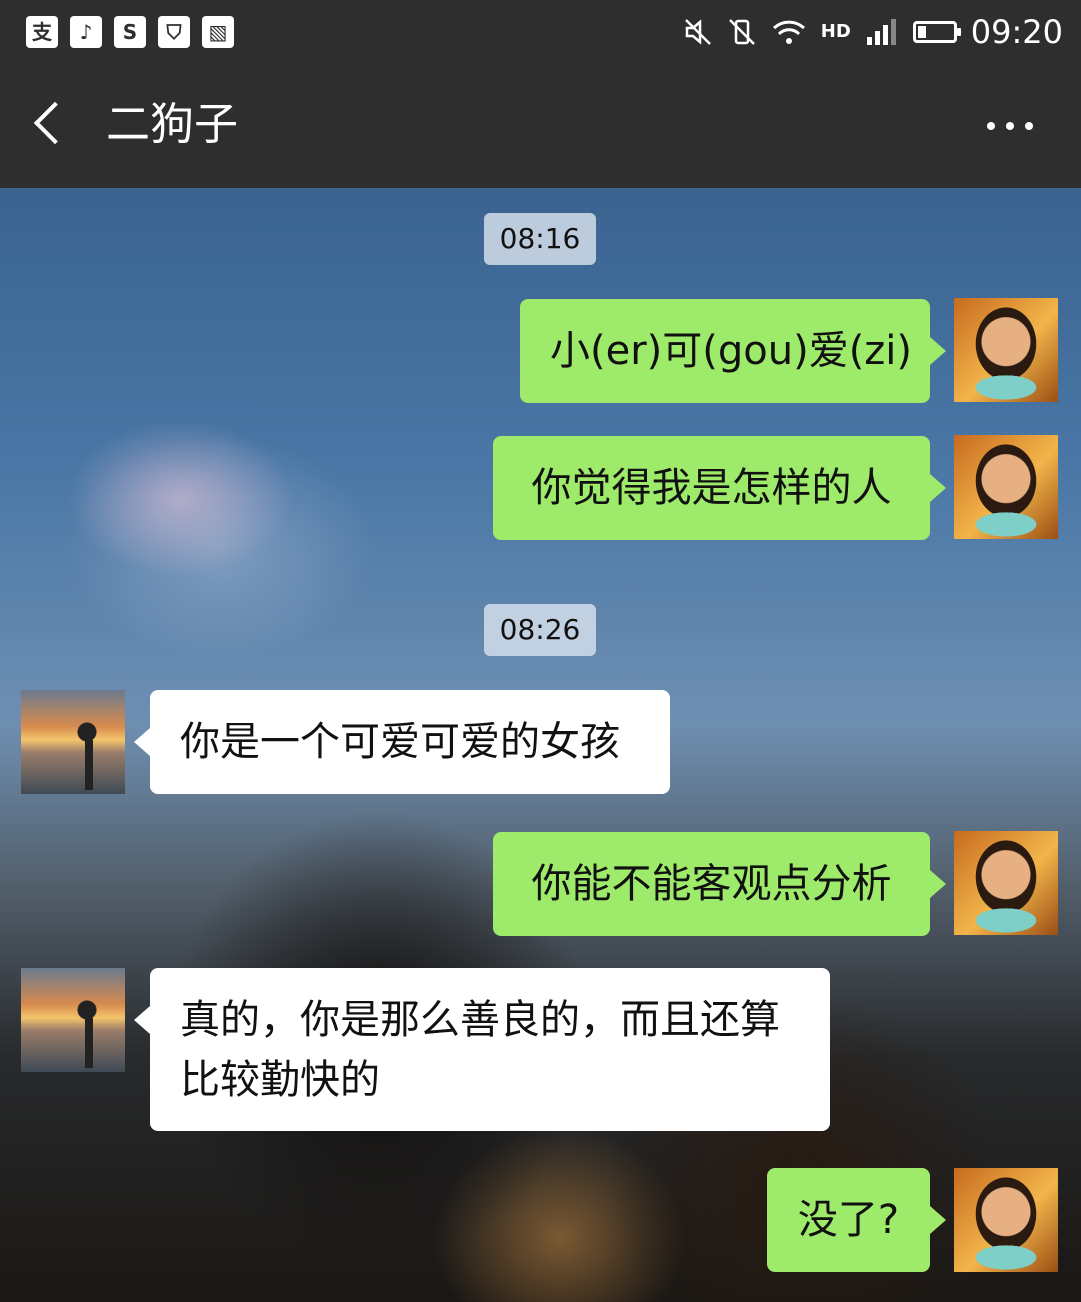  Describe the element at coordinates (881, 32) in the screenshot. I see `signal-bars-icon` at that location.